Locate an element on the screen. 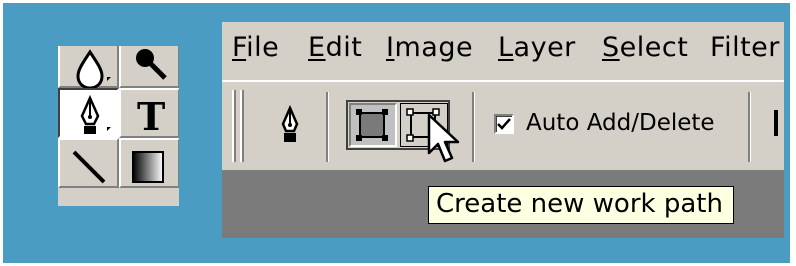 The width and height of the screenshot is (796, 266). burn-tool-button is located at coordinates (149, 67).